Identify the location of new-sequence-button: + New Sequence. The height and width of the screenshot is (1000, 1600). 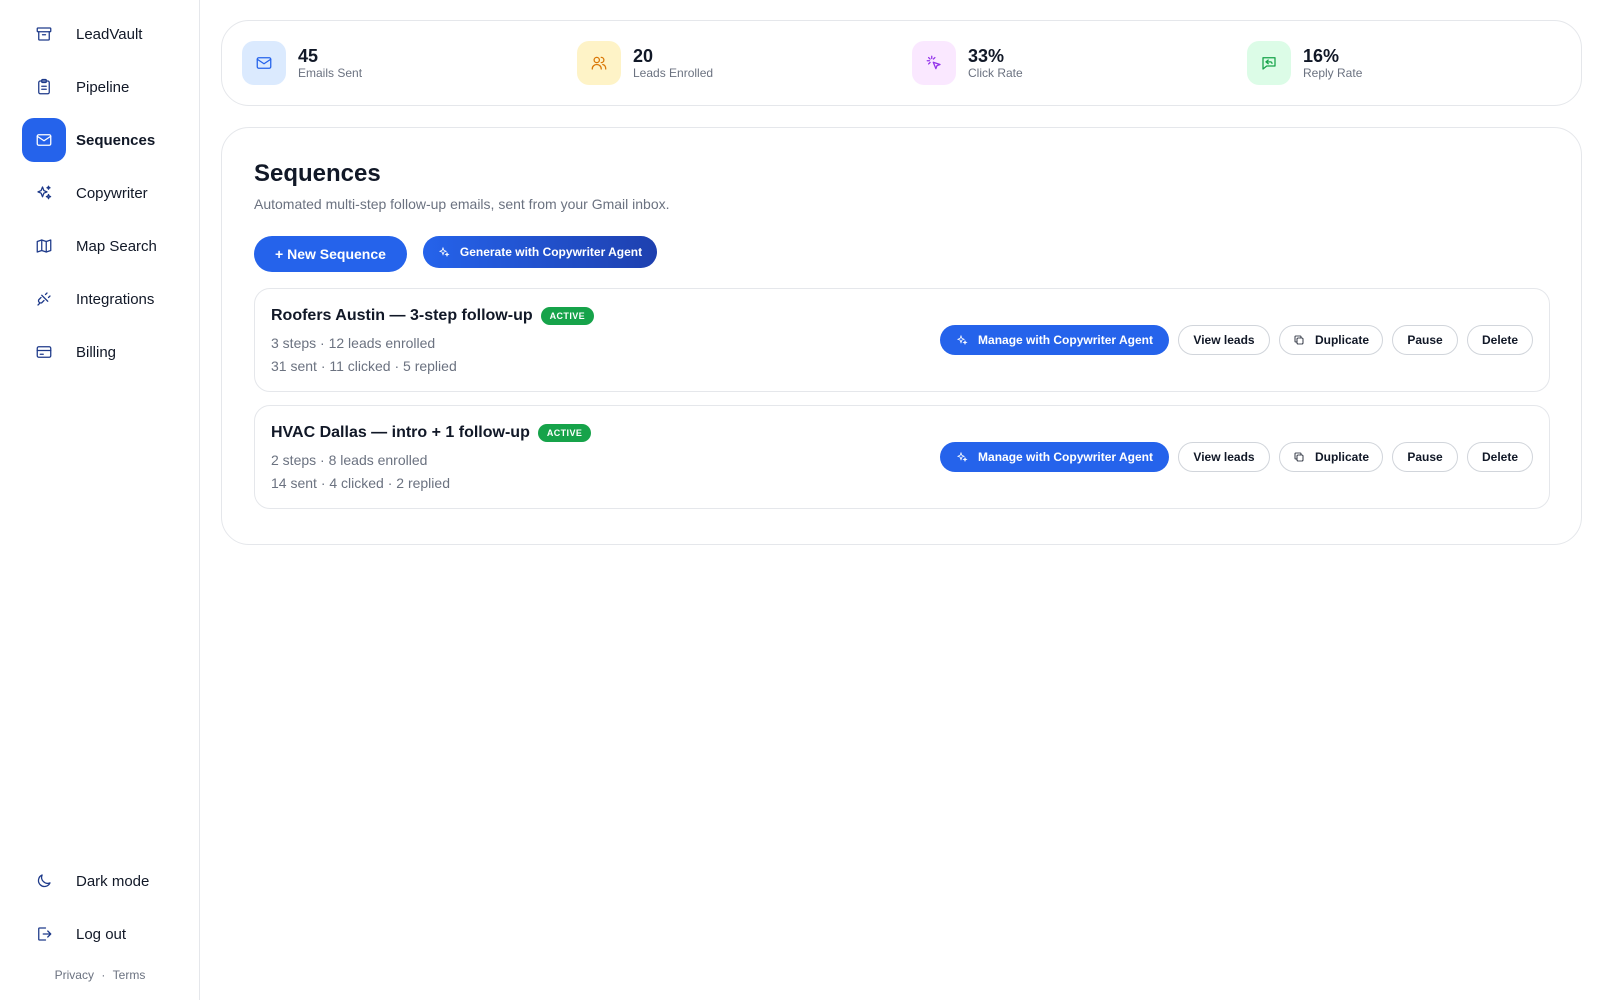
(330, 254).